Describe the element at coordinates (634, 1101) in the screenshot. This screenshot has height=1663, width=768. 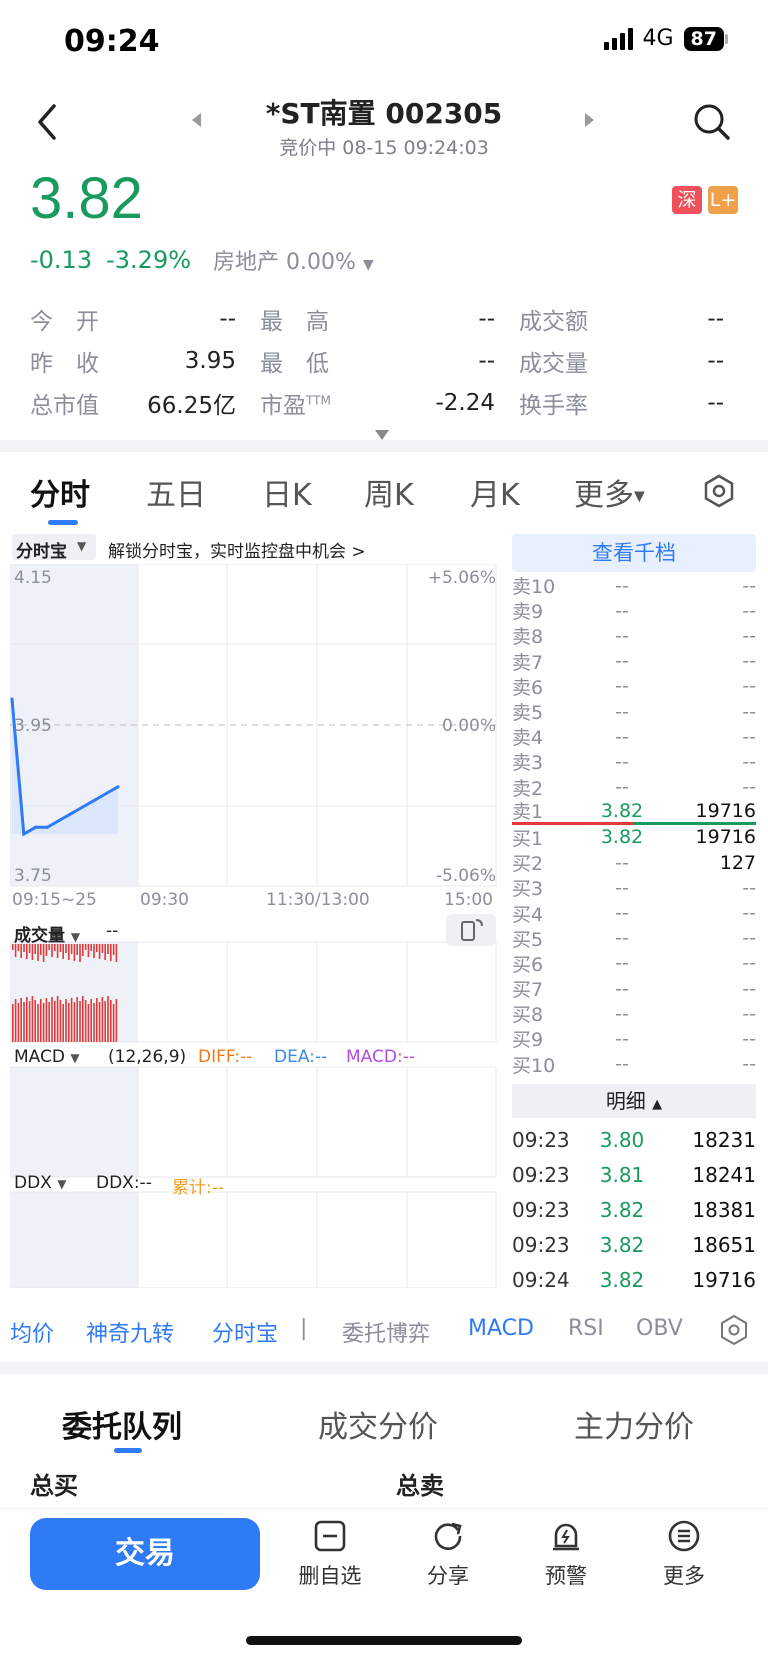
I see `detail-toggle: 明细 ▲` at that location.